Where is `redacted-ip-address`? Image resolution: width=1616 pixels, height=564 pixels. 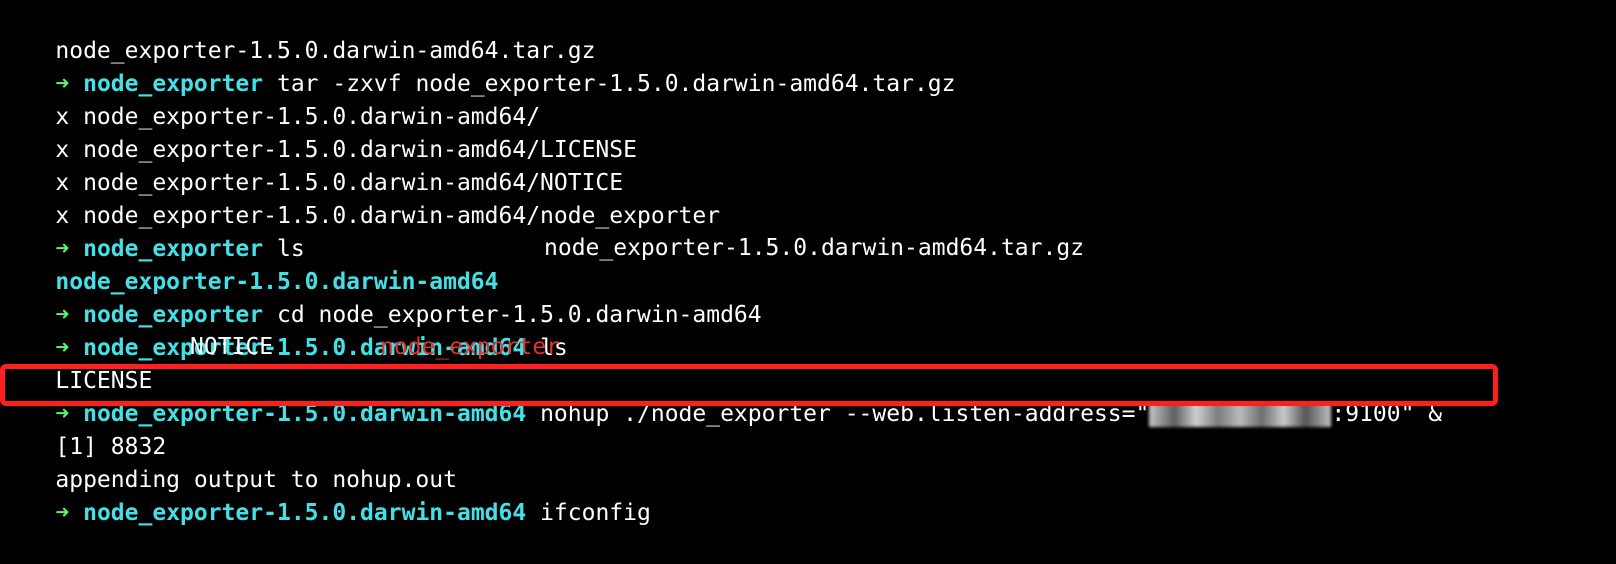 redacted-ip-address is located at coordinates (1240, 414).